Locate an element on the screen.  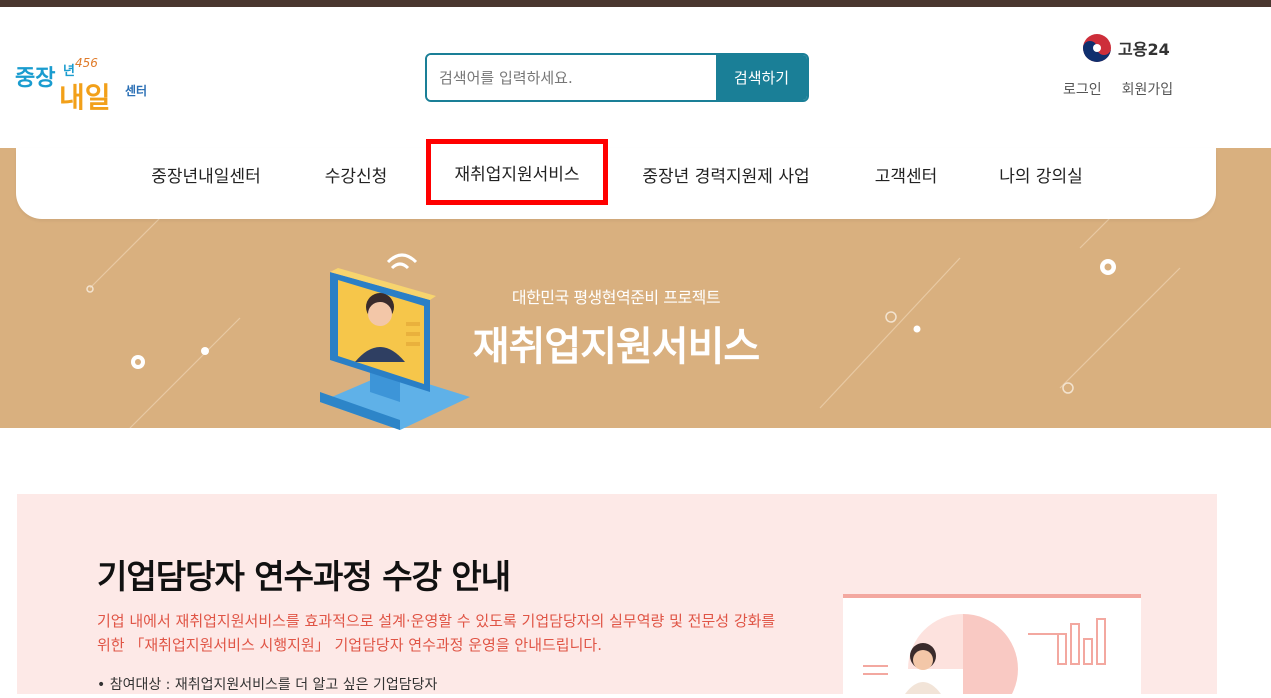
site-logo: 중장 년 456 내일 센터 is located at coordinates (90, 84).